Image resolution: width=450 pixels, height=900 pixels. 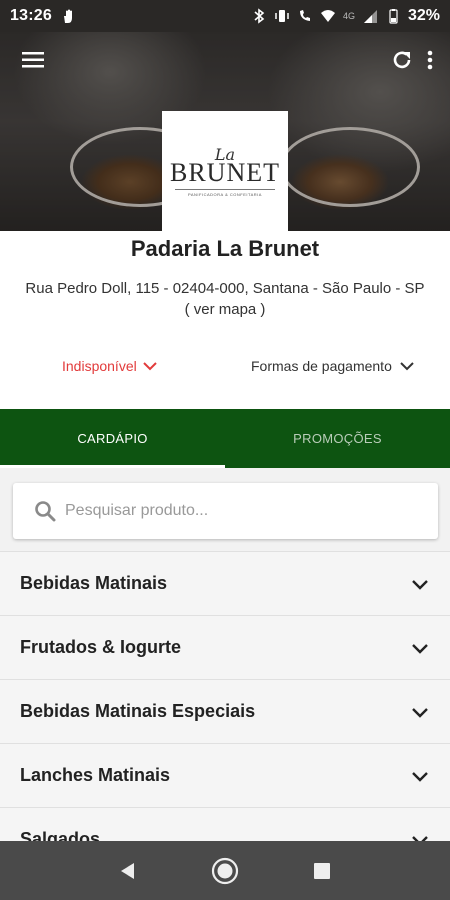 I want to click on more-vert-icon, so click(x=430, y=60).